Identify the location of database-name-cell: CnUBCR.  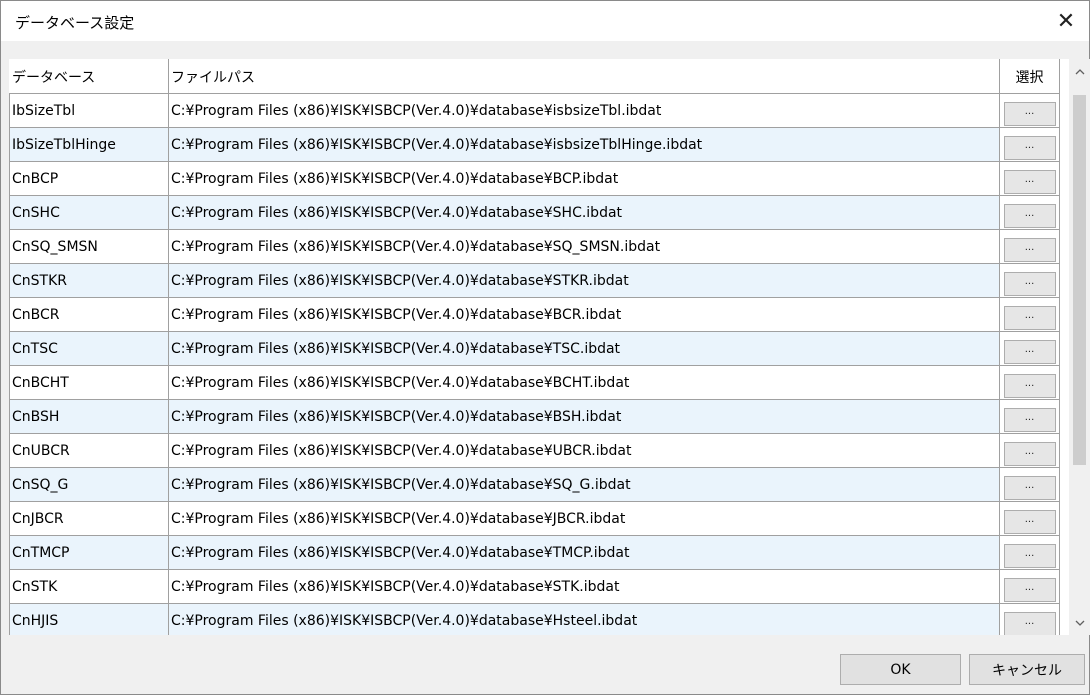
(89, 450).